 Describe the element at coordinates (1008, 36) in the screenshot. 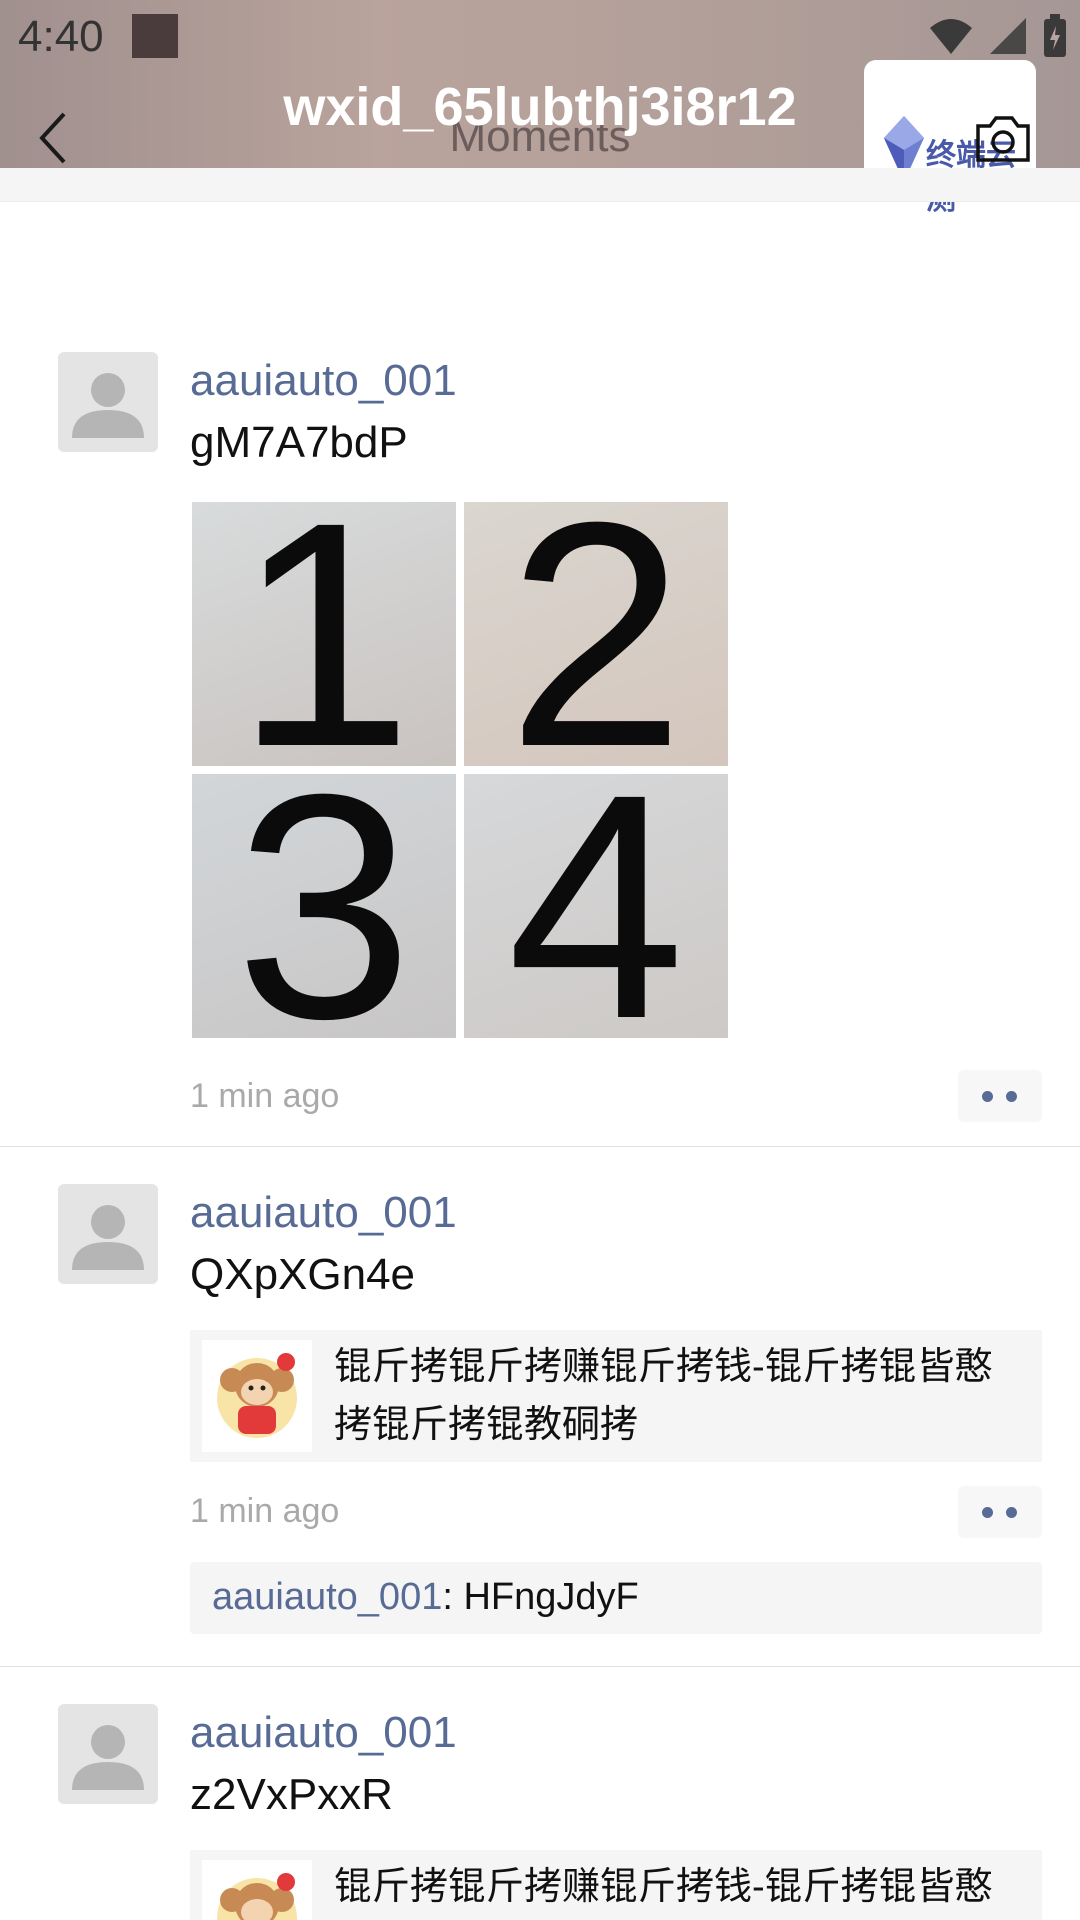

I see `signal-icon` at that location.